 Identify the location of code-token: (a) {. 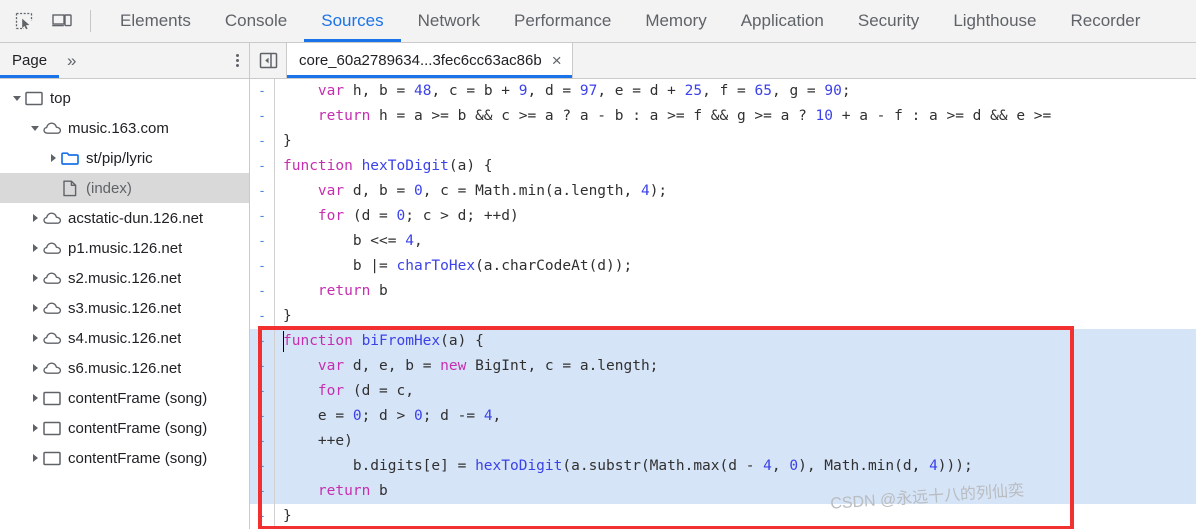
(462, 341).